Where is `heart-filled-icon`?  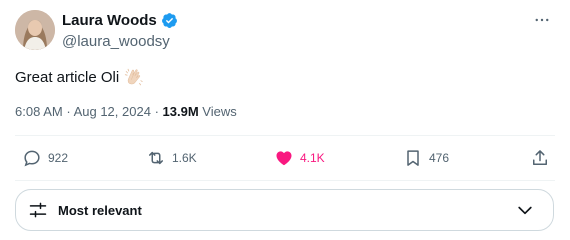
heart-filled-icon is located at coordinates (284, 158).